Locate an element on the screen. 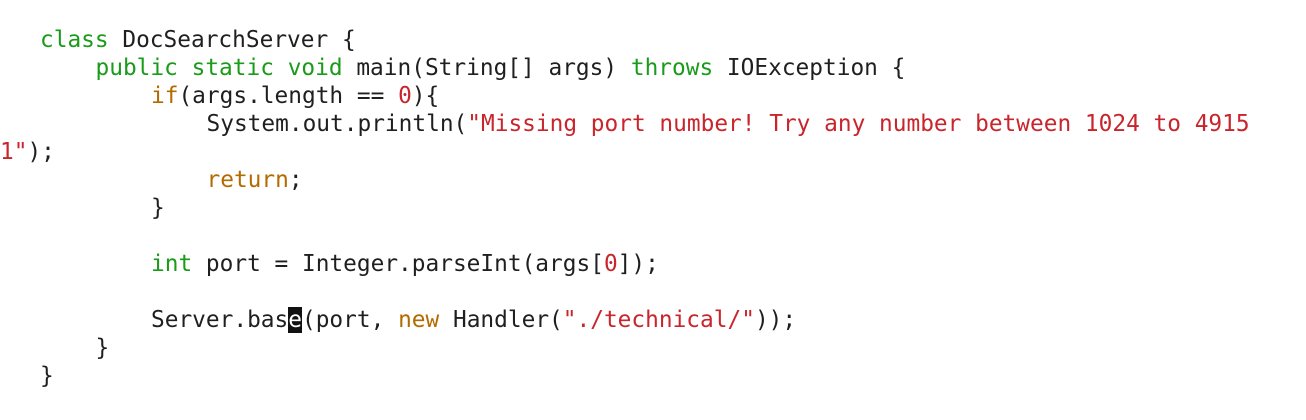 The height and width of the screenshot is (420, 1306). string-literal-part2: 1" is located at coordinates (14, 152).